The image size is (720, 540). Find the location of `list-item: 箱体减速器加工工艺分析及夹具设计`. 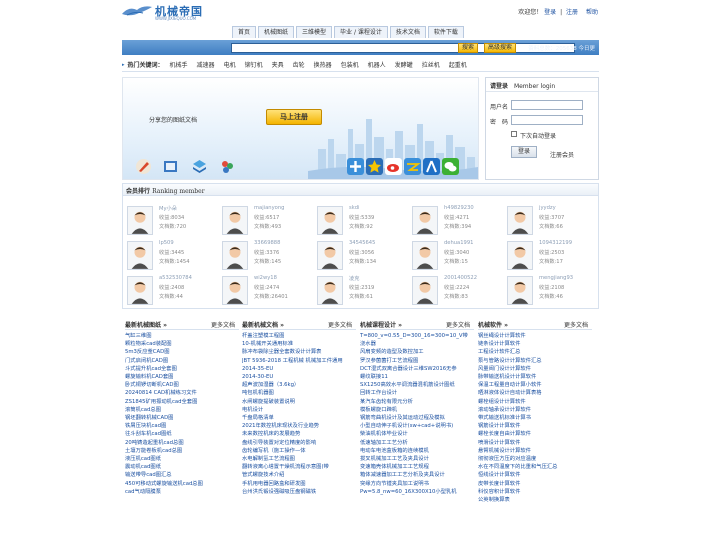

list-item: 箱体减速器加工工艺分析及夹具设计 is located at coordinates (417, 475).